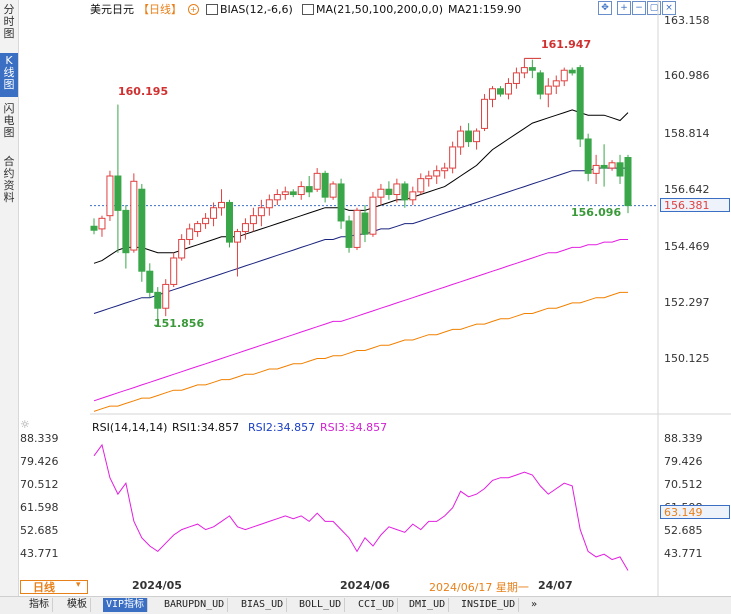 Image resolution: width=731 pixels, height=614 pixels. I want to click on high-annotation: 160.195, so click(143, 91).